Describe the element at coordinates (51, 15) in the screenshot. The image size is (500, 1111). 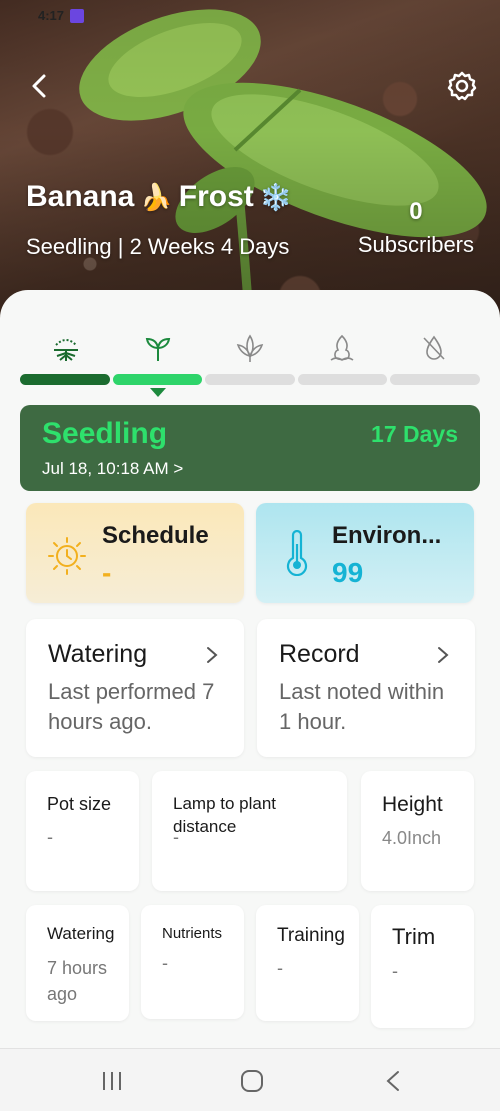
I see `status-time: 4:17` at that location.